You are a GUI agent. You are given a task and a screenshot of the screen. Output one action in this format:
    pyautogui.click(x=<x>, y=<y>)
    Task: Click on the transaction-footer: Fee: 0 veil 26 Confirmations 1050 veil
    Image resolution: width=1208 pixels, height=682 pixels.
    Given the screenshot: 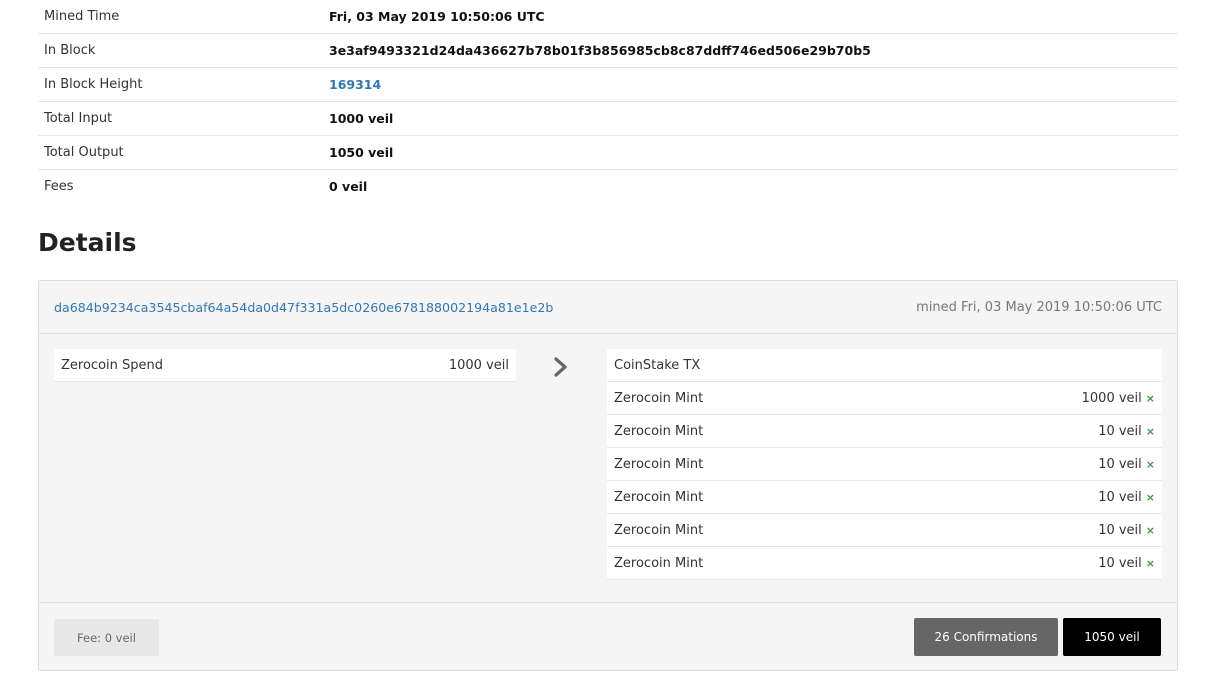 What is the action you would take?
    pyautogui.click(x=608, y=636)
    